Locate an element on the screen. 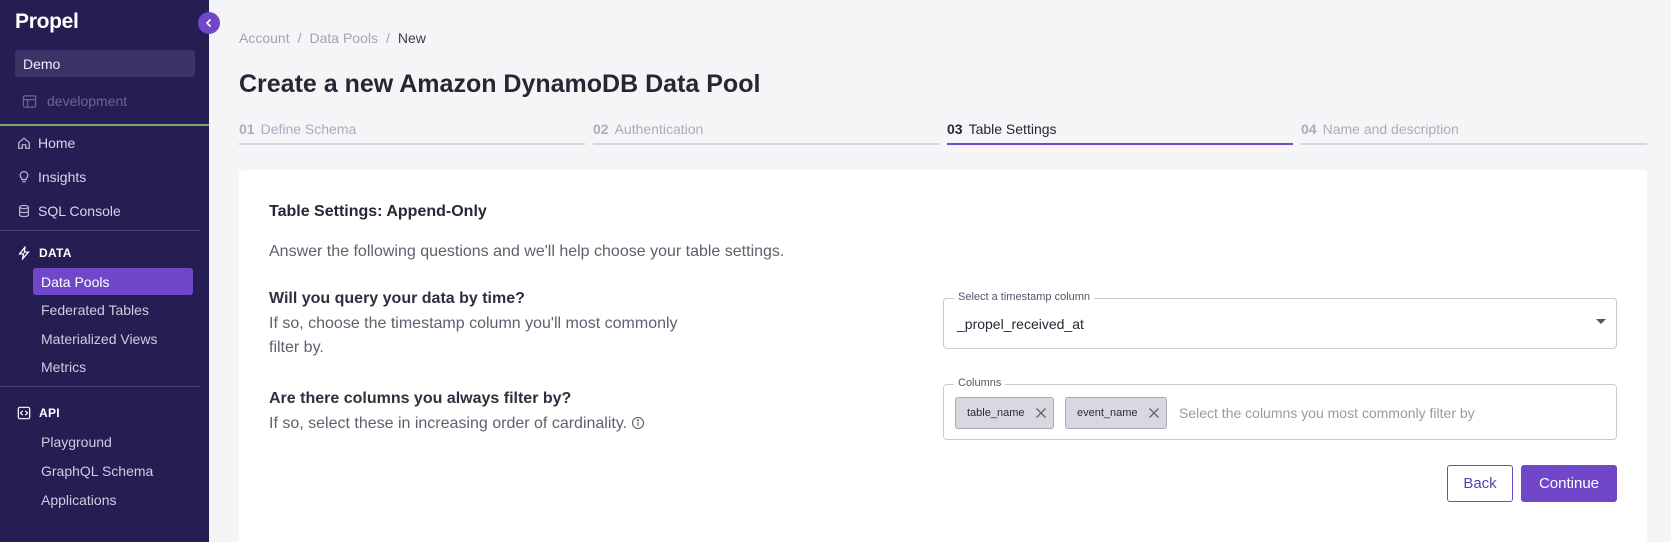 Image resolution: width=1671 pixels, height=542 pixels. chevron-left-icon is located at coordinates (208, 23).